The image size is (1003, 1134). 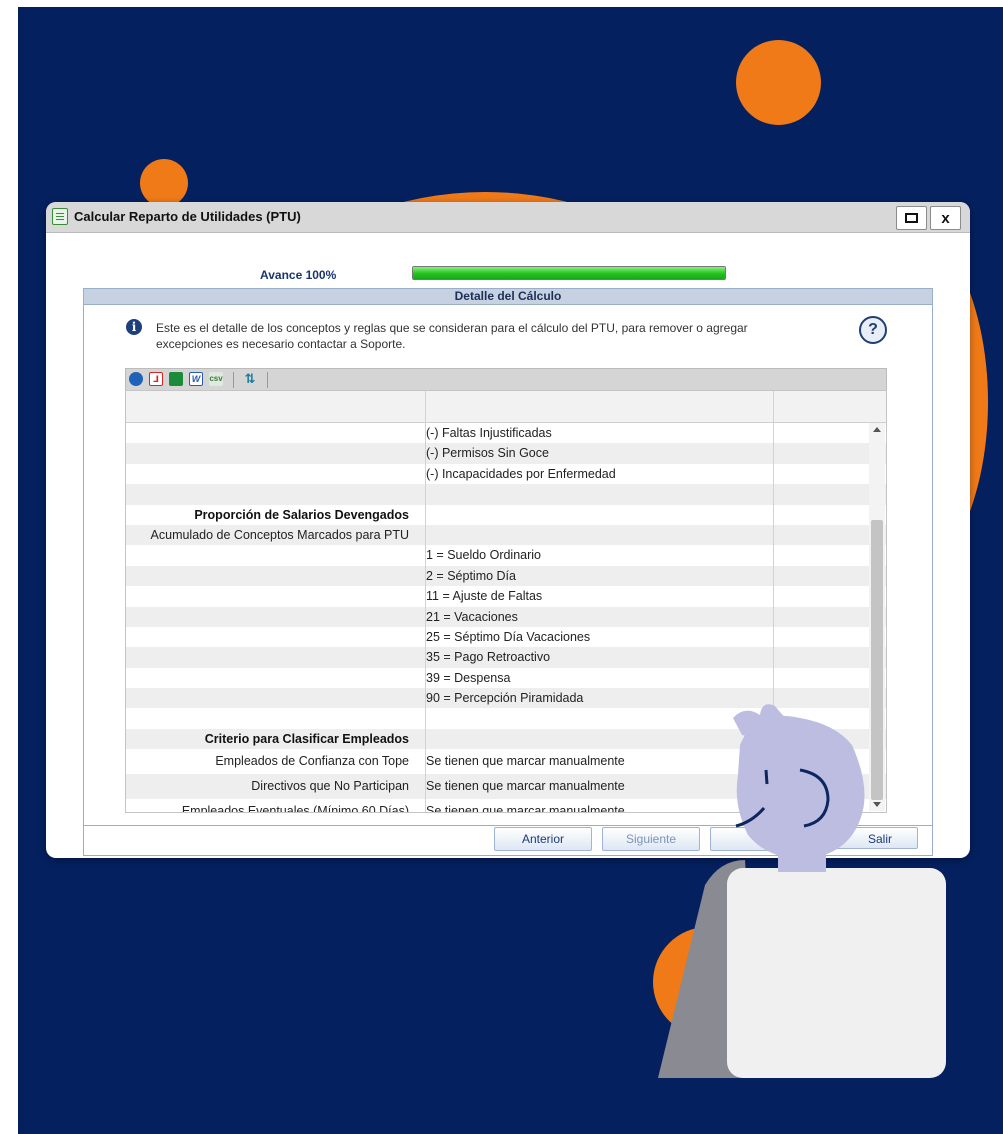 I want to click on person-illustration, so click(x=802, y=891).